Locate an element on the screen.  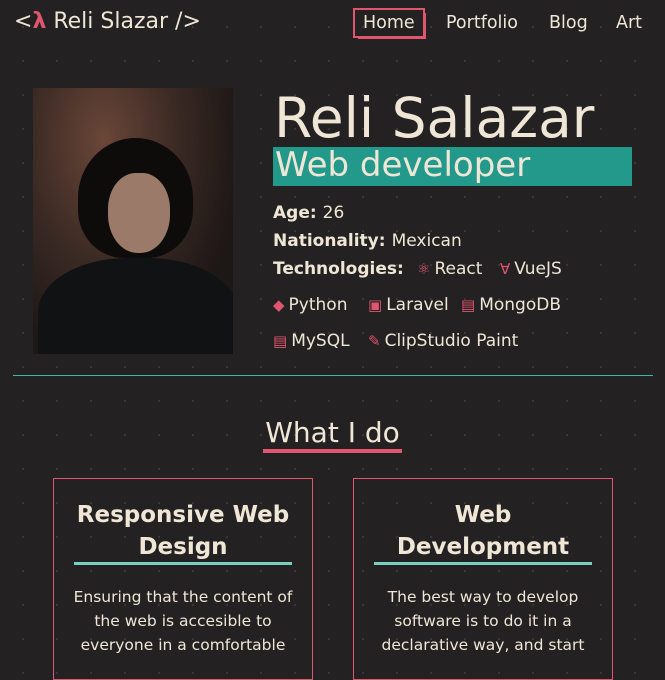
tech-label: Laravel is located at coordinates (417, 305).